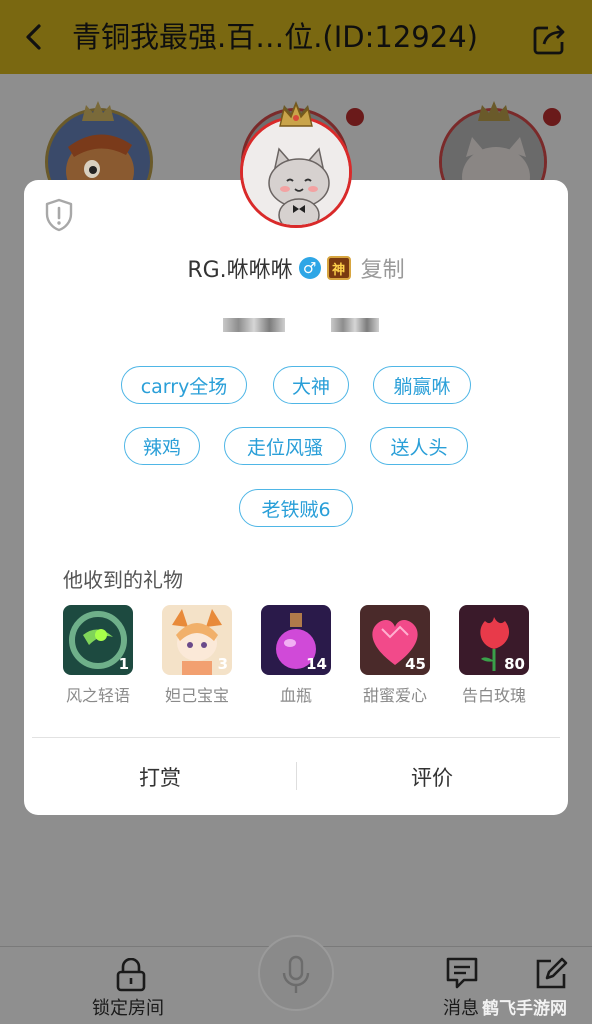 The width and height of the screenshot is (592, 1024). What do you see at coordinates (35, 37) in the screenshot?
I see `back-arrow-icon` at bounding box center [35, 37].